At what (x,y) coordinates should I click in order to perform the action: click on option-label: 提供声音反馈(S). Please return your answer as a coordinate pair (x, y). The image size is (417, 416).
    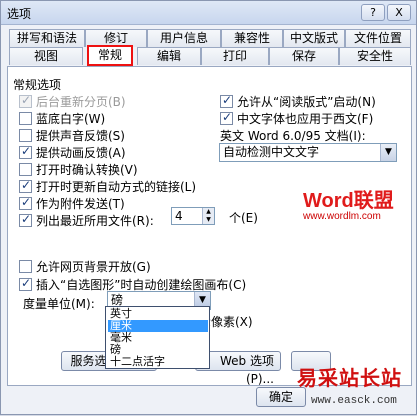
    Looking at the image, I should click on (80, 136).